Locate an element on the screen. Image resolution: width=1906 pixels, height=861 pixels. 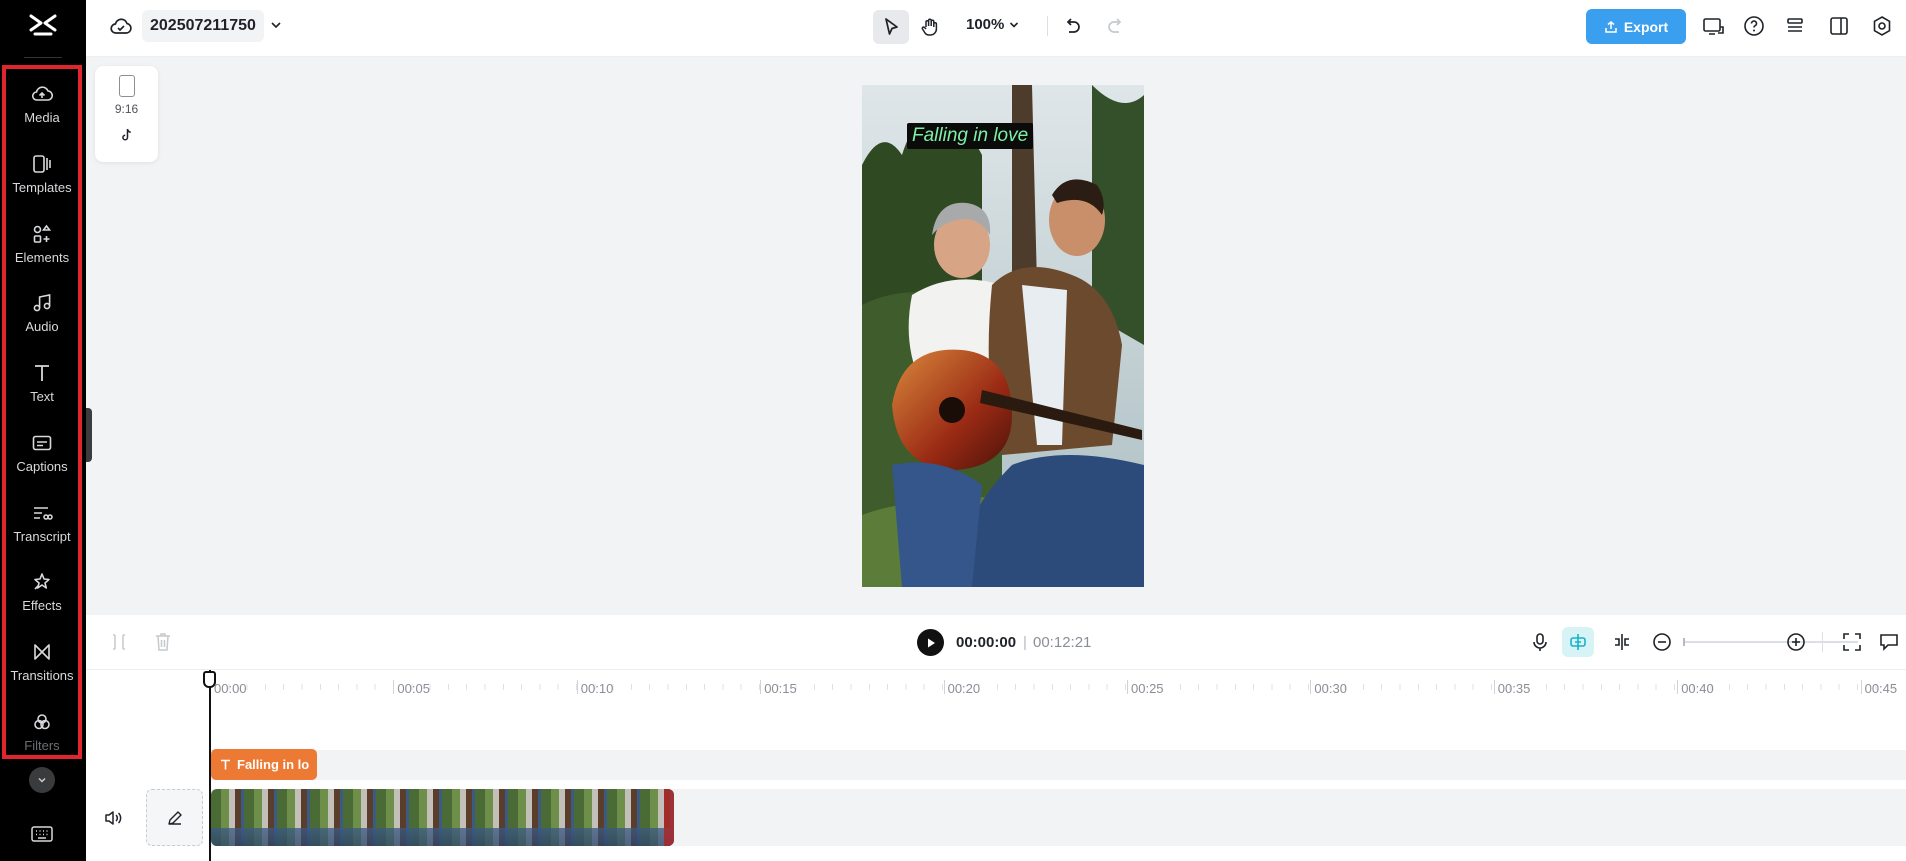
zoom-level: 100% is located at coordinates (985, 24).